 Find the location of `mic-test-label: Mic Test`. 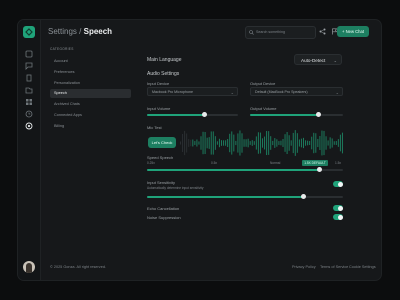

mic-test-label: Mic Test is located at coordinates (154, 127).